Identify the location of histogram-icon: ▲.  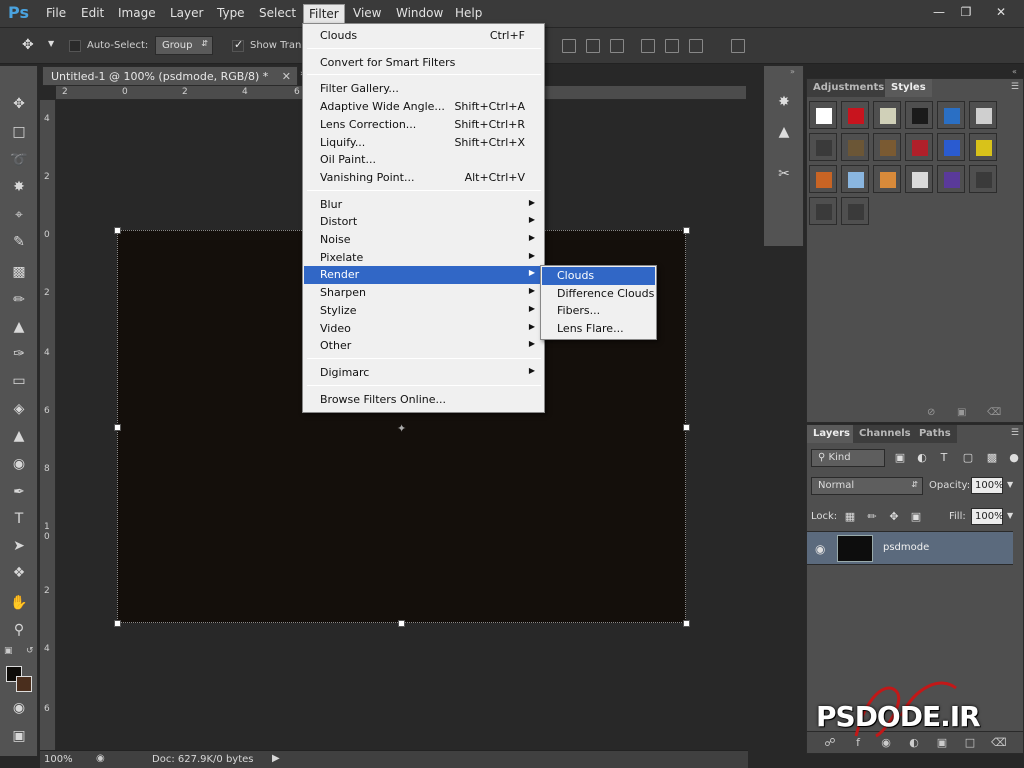
(784, 132).